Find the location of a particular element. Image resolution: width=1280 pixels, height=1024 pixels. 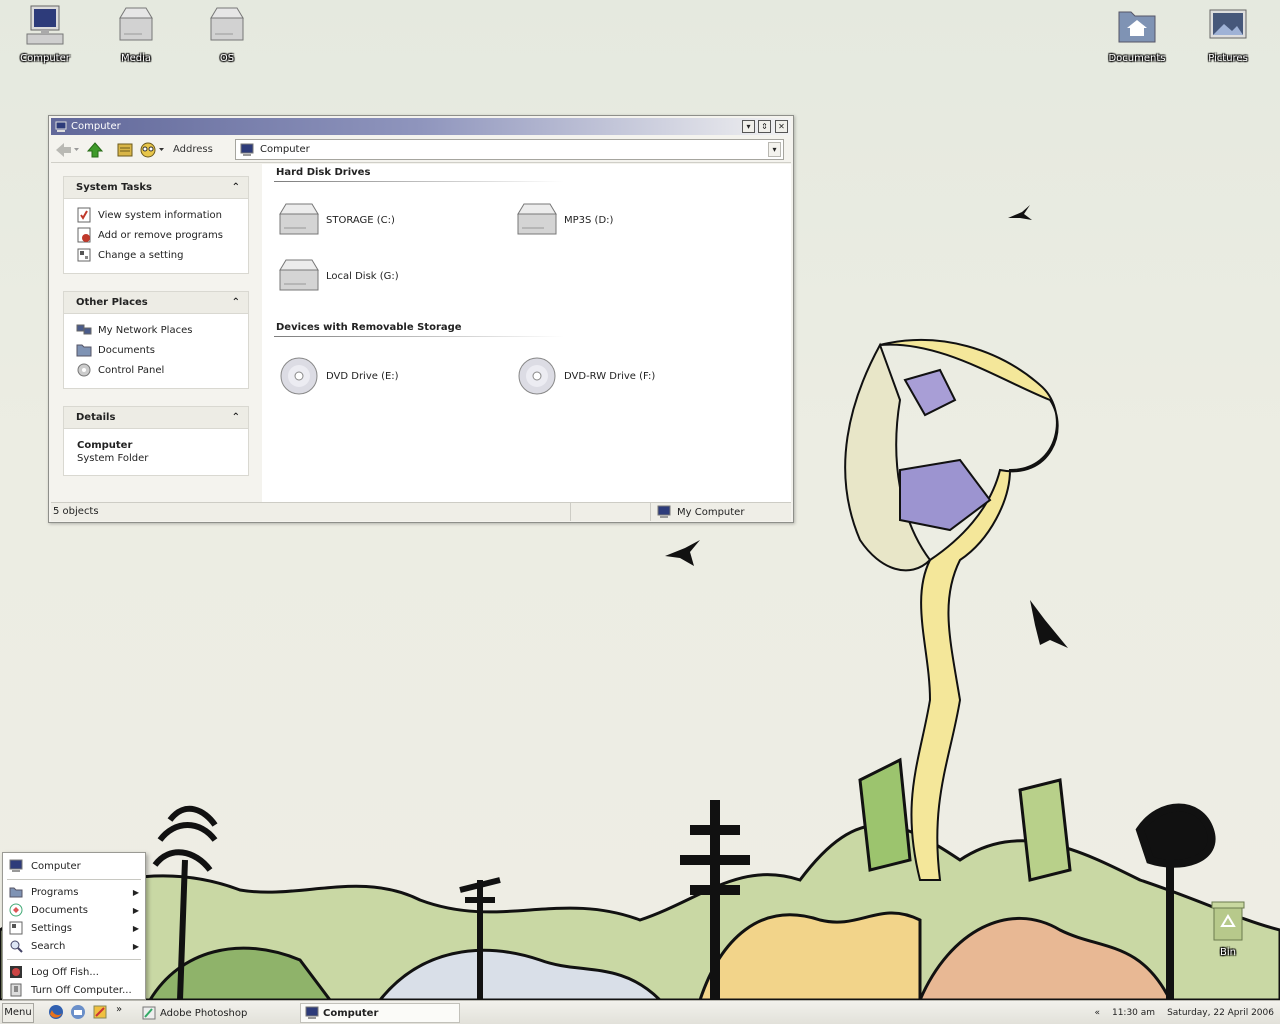

drive-dvd-e: DVD Drive (E:) is located at coordinates (337, 376).